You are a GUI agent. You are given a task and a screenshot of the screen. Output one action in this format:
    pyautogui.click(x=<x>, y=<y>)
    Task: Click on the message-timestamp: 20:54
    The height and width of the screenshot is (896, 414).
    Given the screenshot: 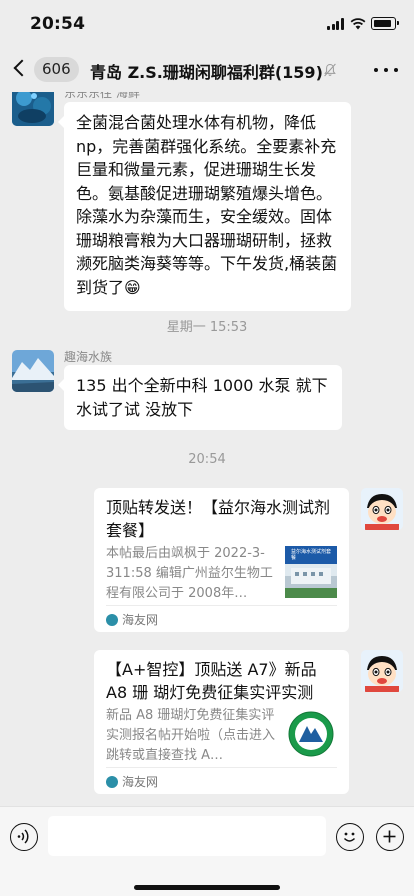 What is the action you would take?
    pyautogui.click(x=207, y=459)
    